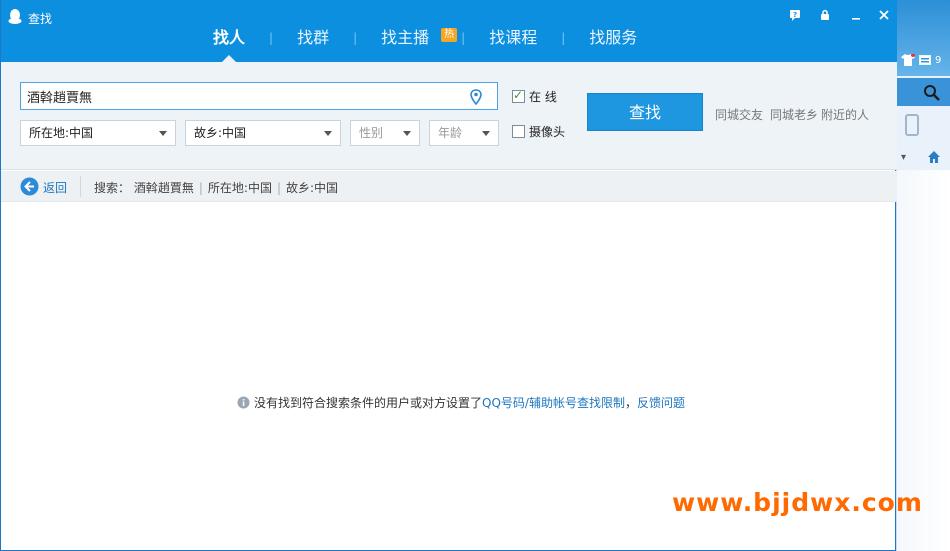 This screenshot has height=551, width=950. Describe the element at coordinates (476, 97) in the screenshot. I see `location-pin-icon` at that location.